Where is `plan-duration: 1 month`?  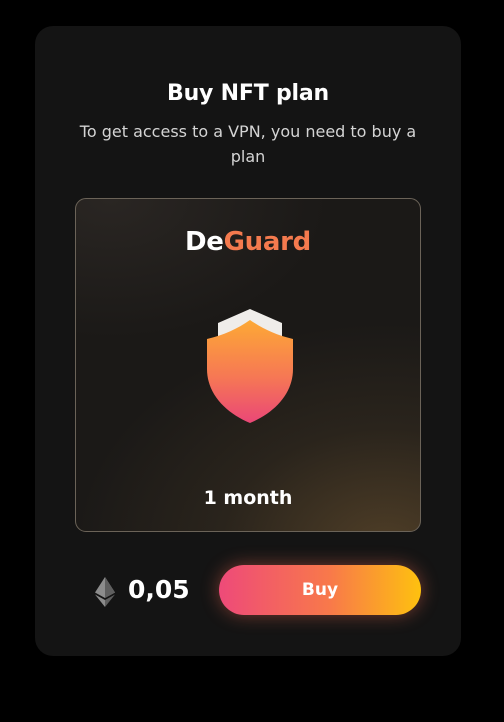 plan-duration: 1 month is located at coordinates (248, 498).